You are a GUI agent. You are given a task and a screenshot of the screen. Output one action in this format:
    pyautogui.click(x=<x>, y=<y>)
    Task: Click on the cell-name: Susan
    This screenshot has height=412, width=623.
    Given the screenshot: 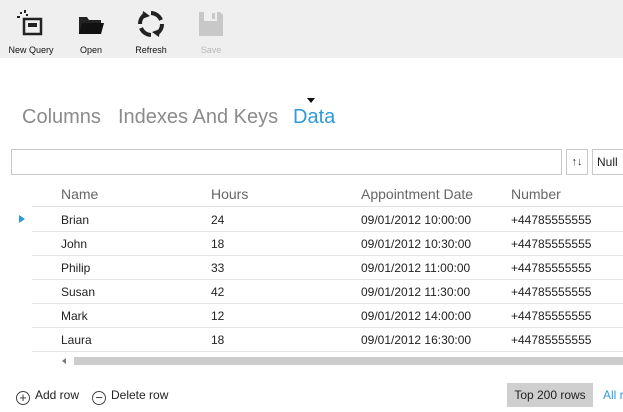 What is the action you would take?
    pyautogui.click(x=78, y=292)
    